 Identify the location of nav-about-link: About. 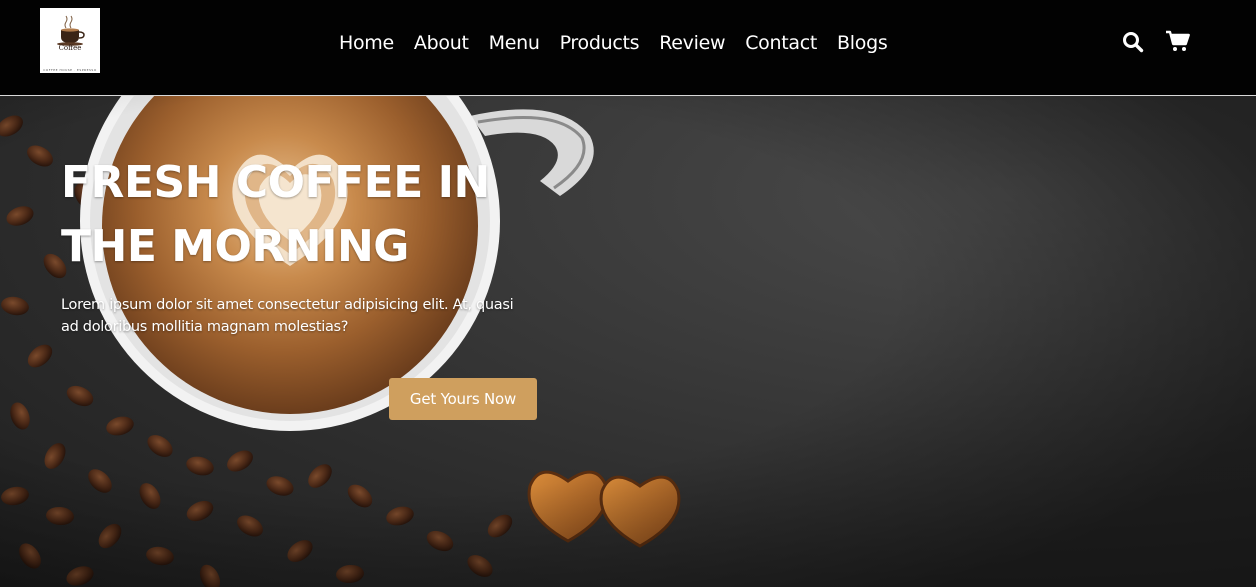
(441, 43).